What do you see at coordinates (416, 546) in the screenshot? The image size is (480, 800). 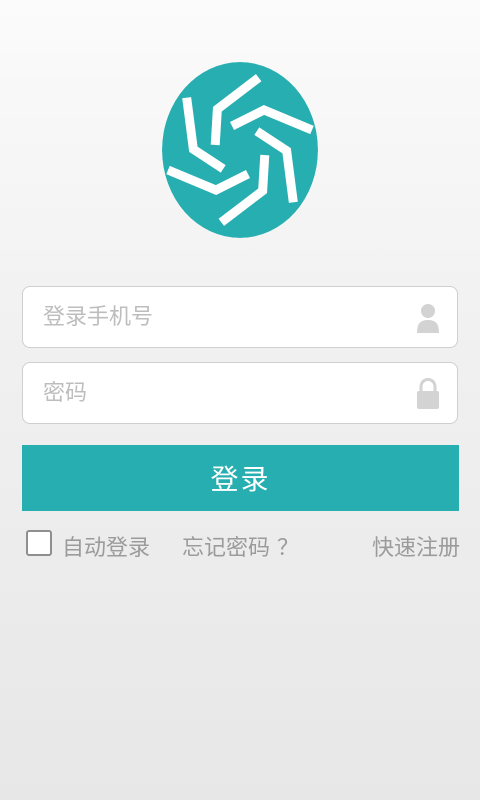 I see `quick-register-link: 快速注册` at bounding box center [416, 546].